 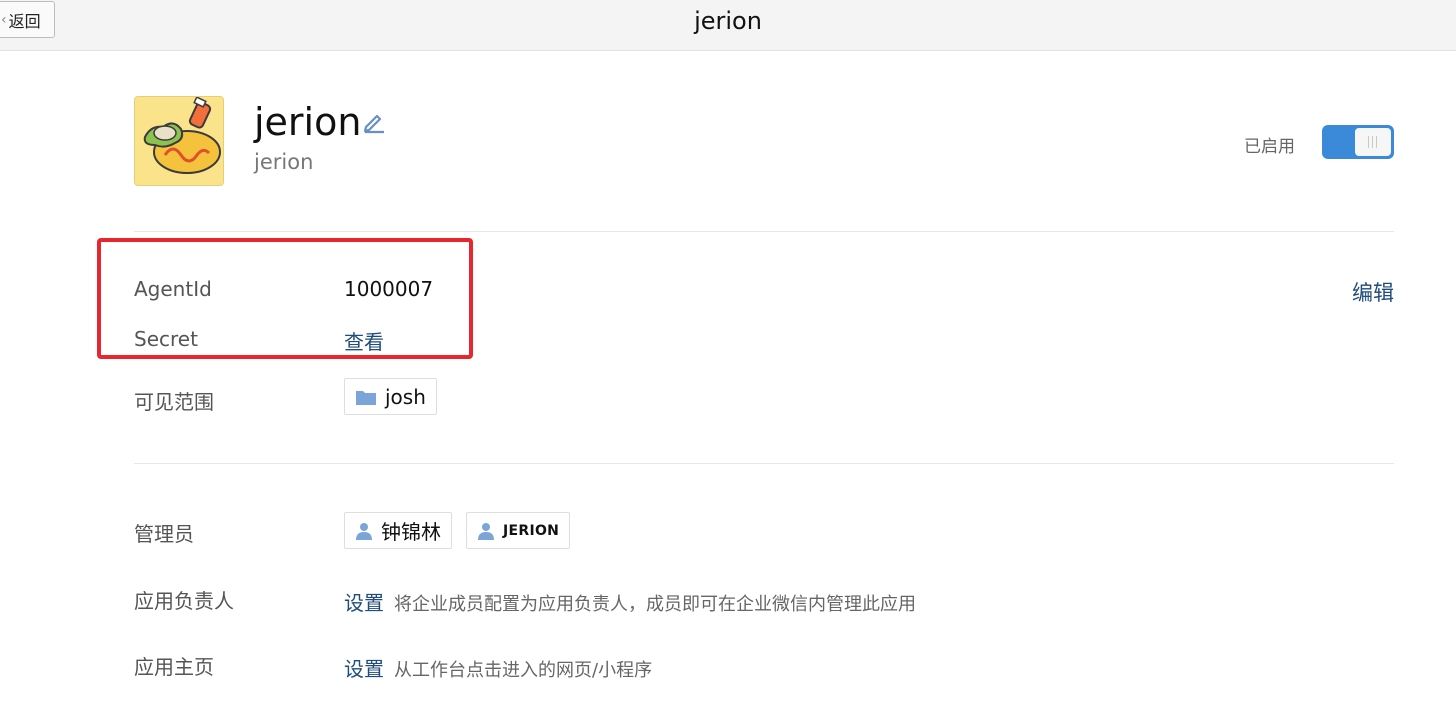 What do you see at coordinates (184, 601) in the screenshot?
I see `owner-label: 应用负责人` at bounding box center [184, 601].